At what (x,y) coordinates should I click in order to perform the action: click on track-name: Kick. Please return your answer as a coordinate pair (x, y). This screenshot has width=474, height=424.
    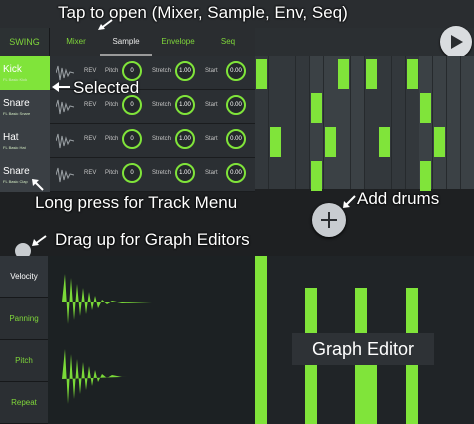
    Looking at the image, I should click on (25, 73).